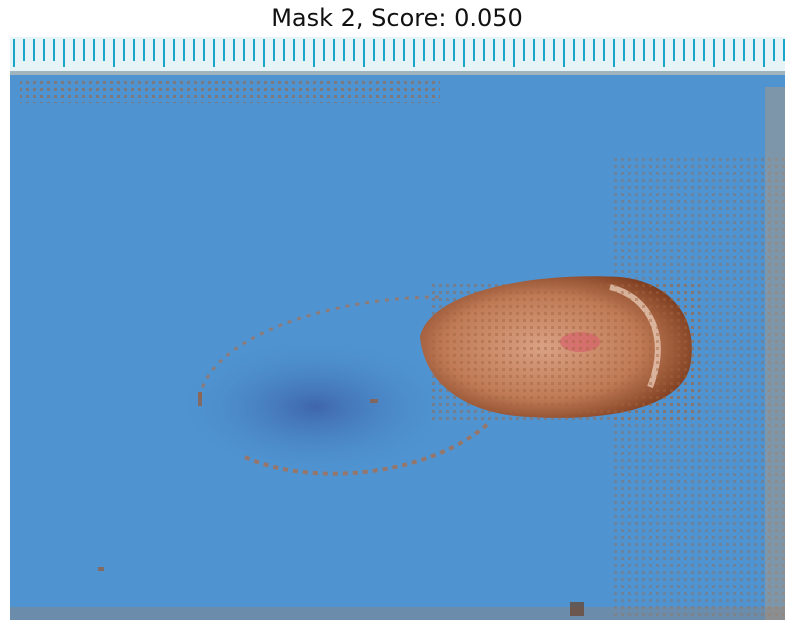  I want to click on lesion-shadow, so click(315, 407).